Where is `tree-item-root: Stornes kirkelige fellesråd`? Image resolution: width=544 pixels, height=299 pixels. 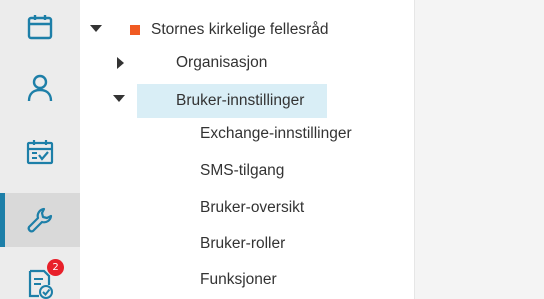
tree-item-root: Stornes kirkelige fellesråd is located at coordinates (239, 30).